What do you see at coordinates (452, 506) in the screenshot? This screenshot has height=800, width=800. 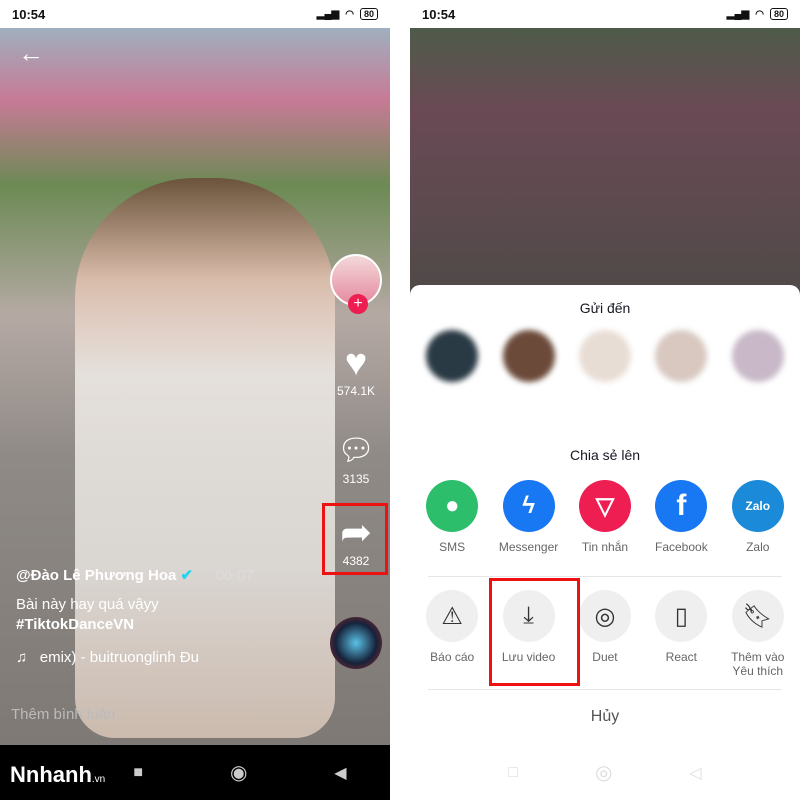 I see `chat-bubble-icon: ●` at bounding box center [452, 506].